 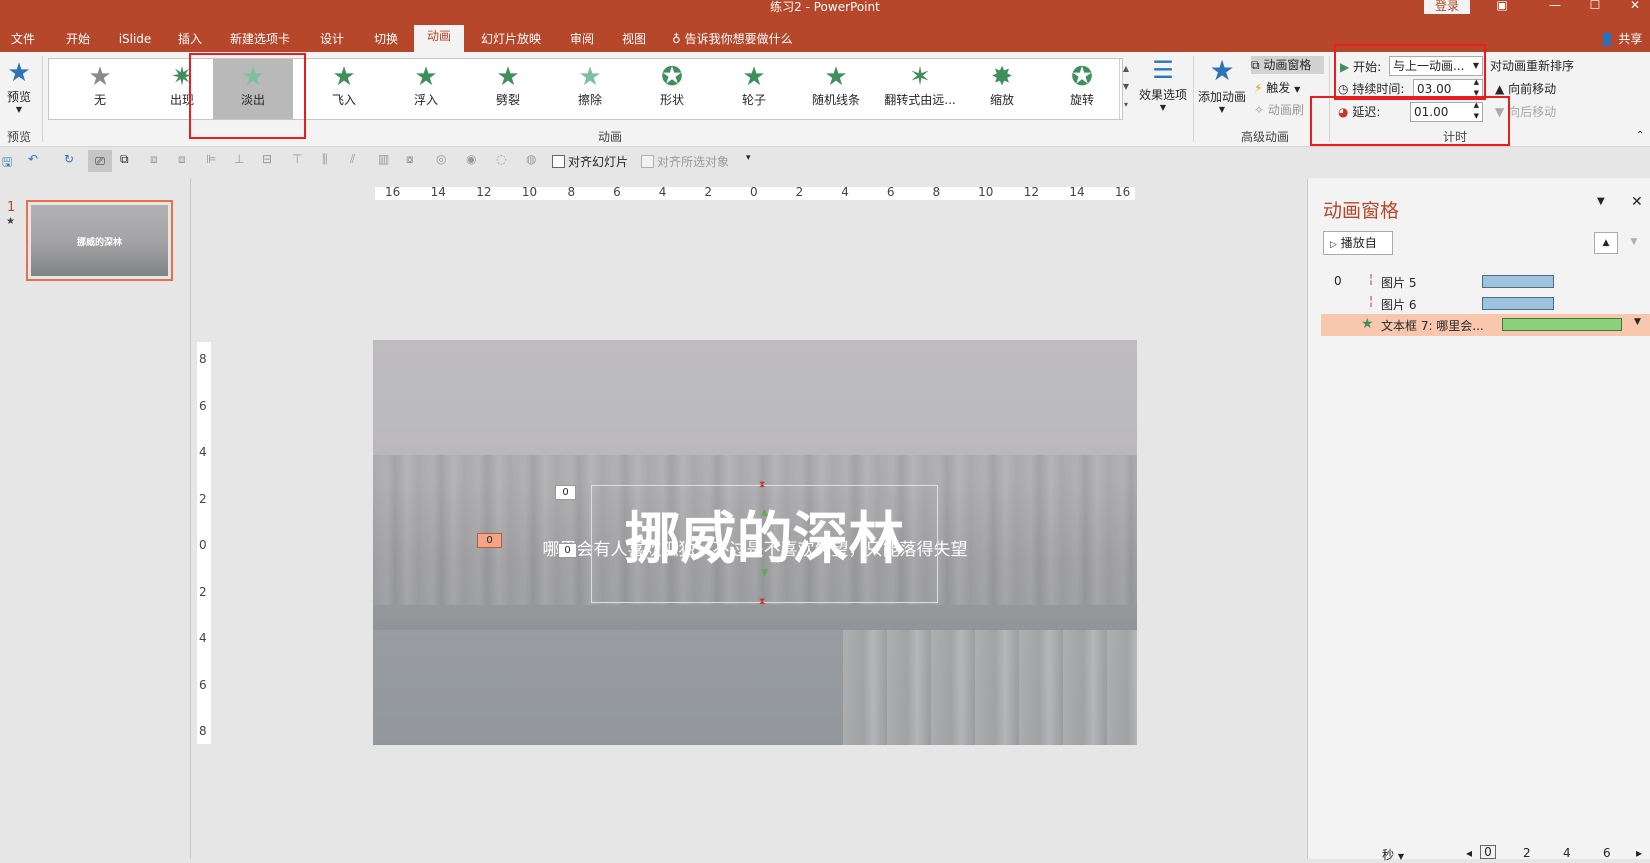 What do you see at coordinates (558, 161) in the screenshot?
I see `align-slide-checkbox` at bounding box center [558, 161].